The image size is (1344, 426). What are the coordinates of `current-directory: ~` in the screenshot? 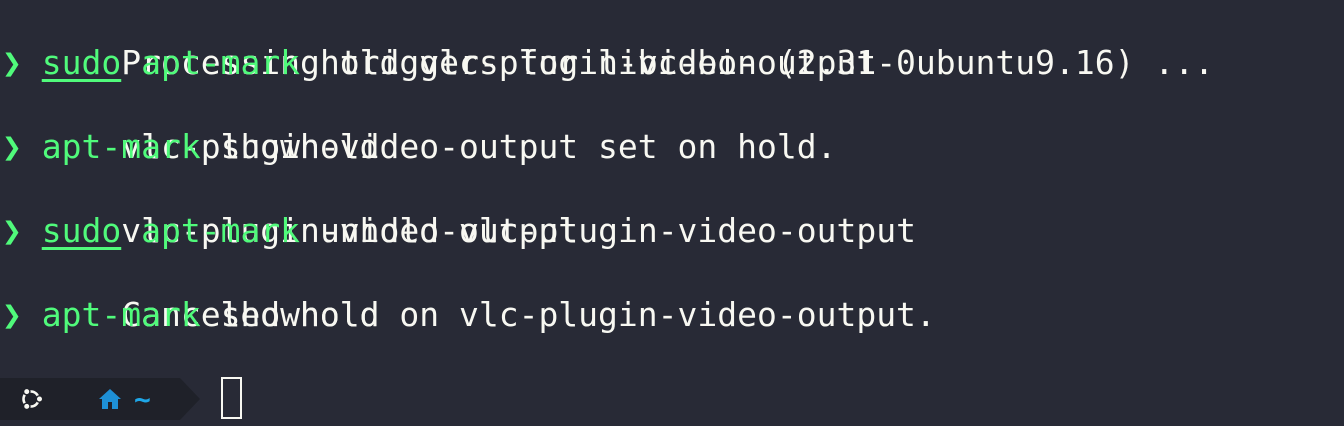 It's located at (142, 399).